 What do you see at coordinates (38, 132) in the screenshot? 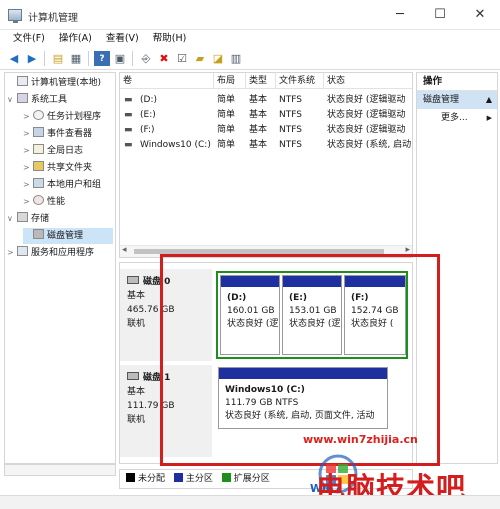
I see `event-viewer-icon` at bounding box center [38, 132].